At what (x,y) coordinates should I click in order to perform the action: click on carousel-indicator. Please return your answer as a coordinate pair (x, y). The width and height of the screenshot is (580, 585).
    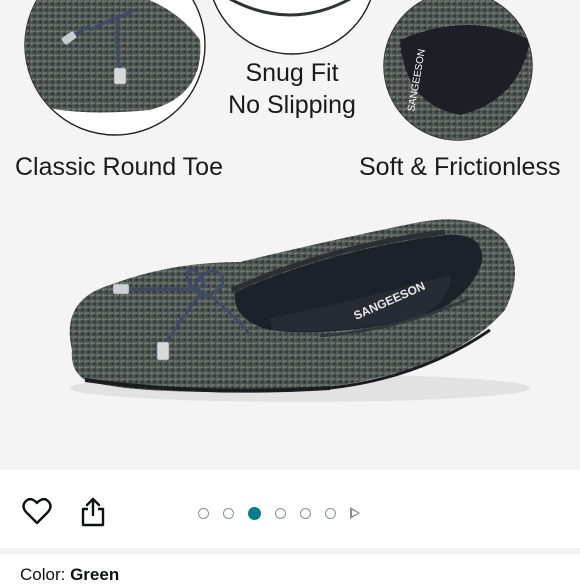
    Looking at the image, I should click on (279, 513).